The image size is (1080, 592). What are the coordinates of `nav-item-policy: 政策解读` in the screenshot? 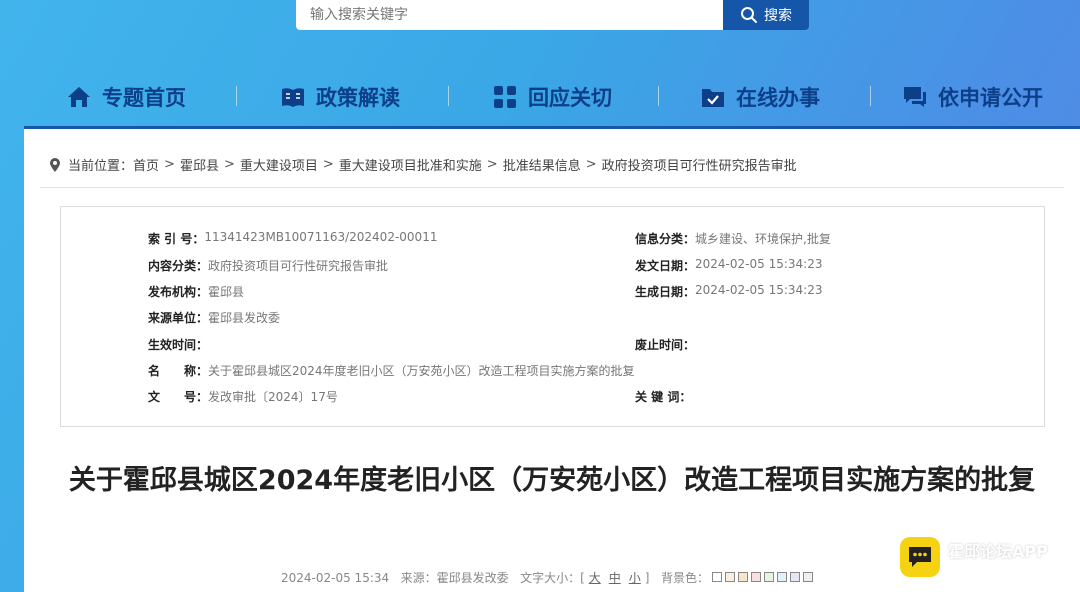 It's located at (340, 97).